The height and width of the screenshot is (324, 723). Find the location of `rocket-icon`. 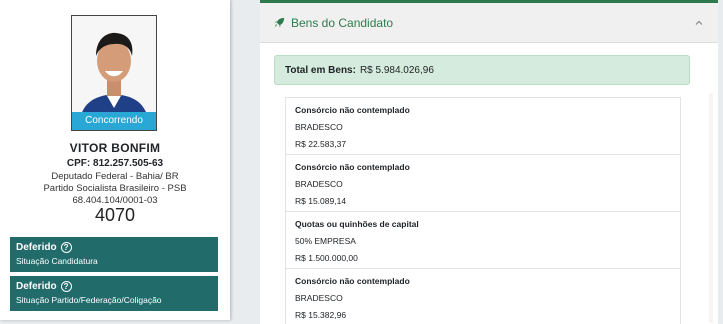

rocket-icon is located at coordinates (279, 22).